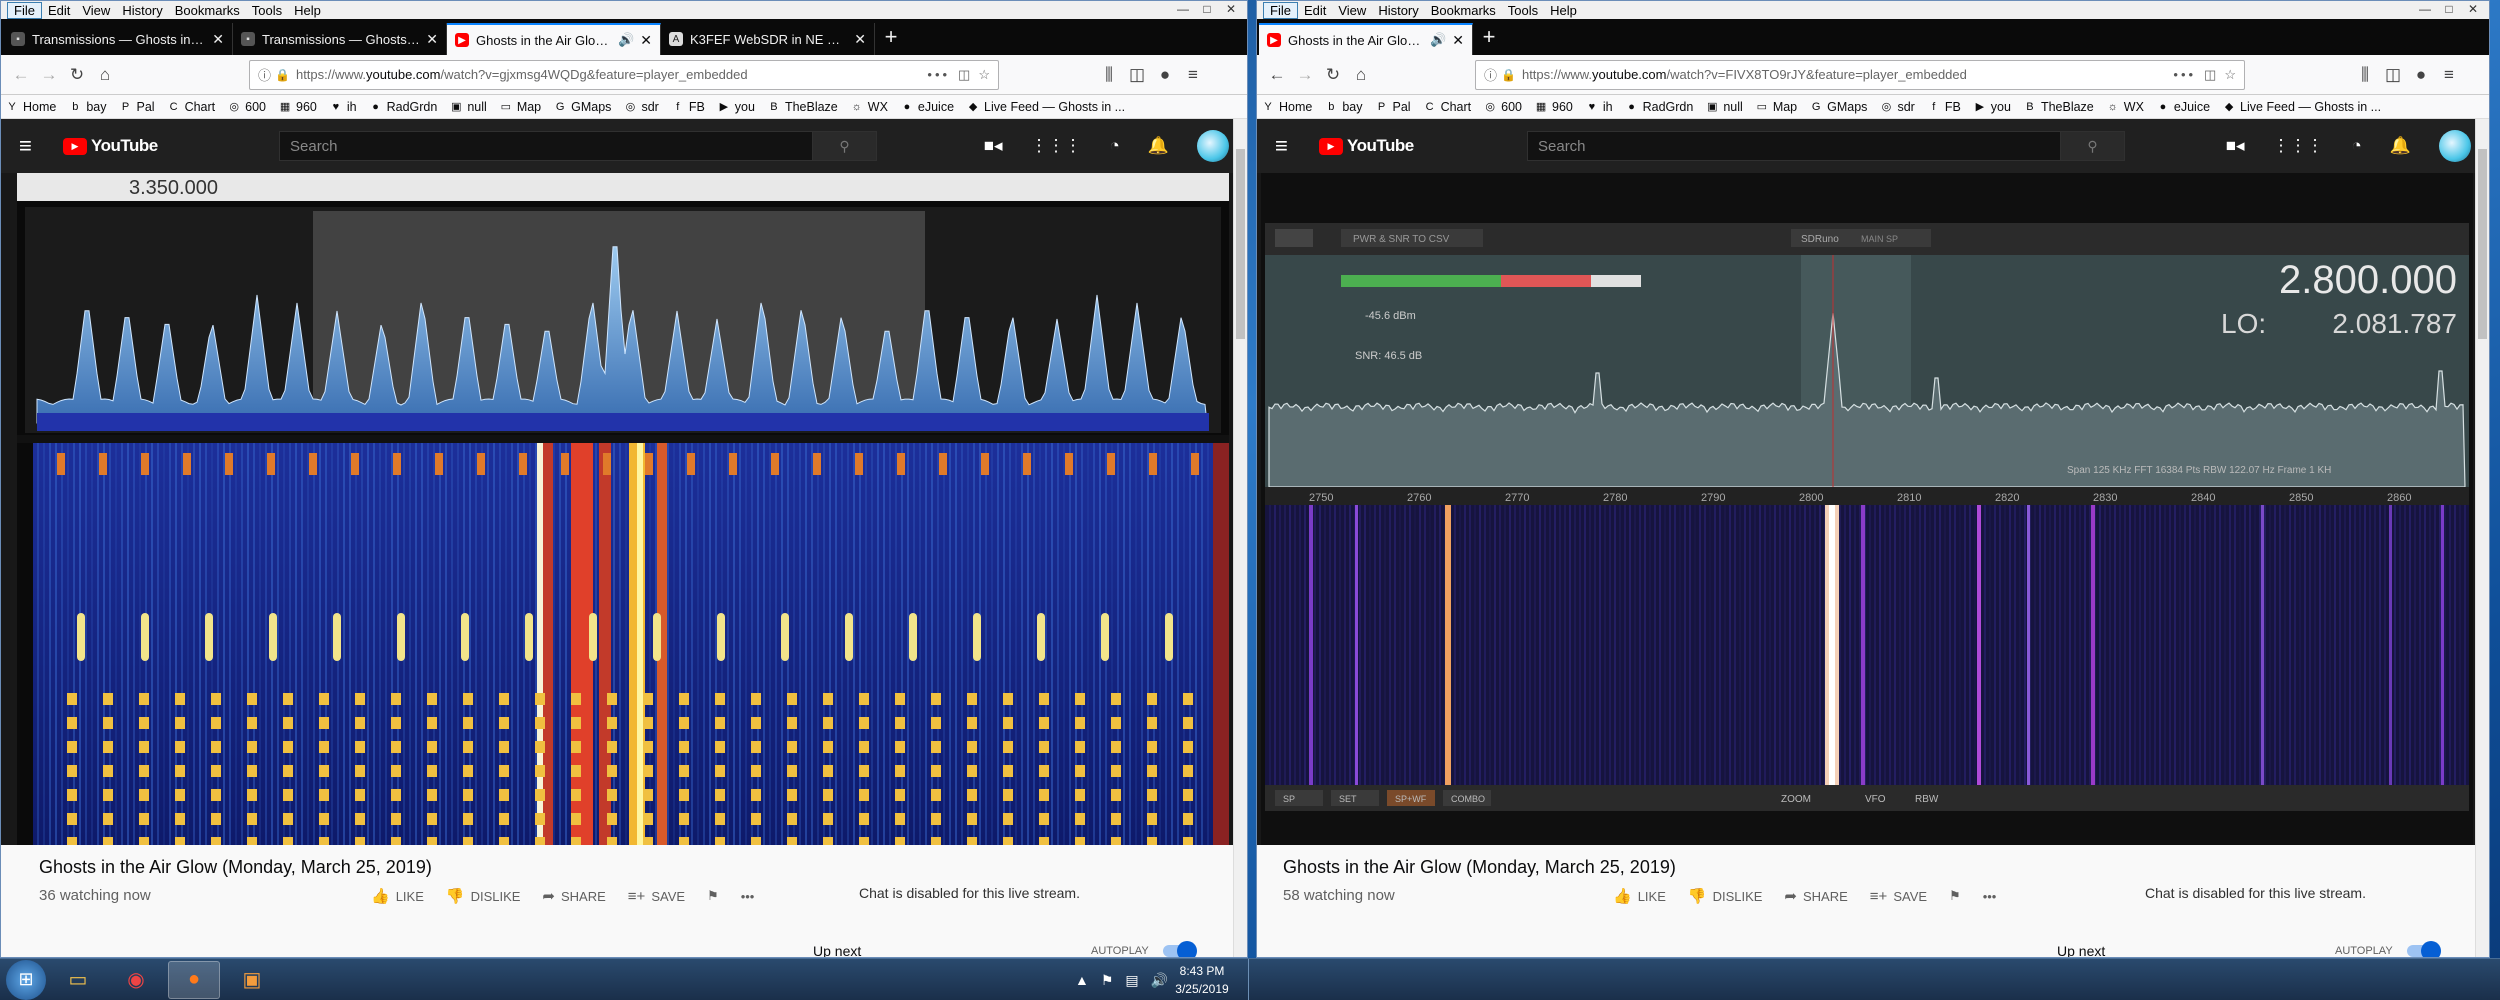 The width and height of the screenshot is (2500, 1000). Describe the element at coordinates (688, 107) in the screenshot. I see `bookmark-item: f FB` at that location.